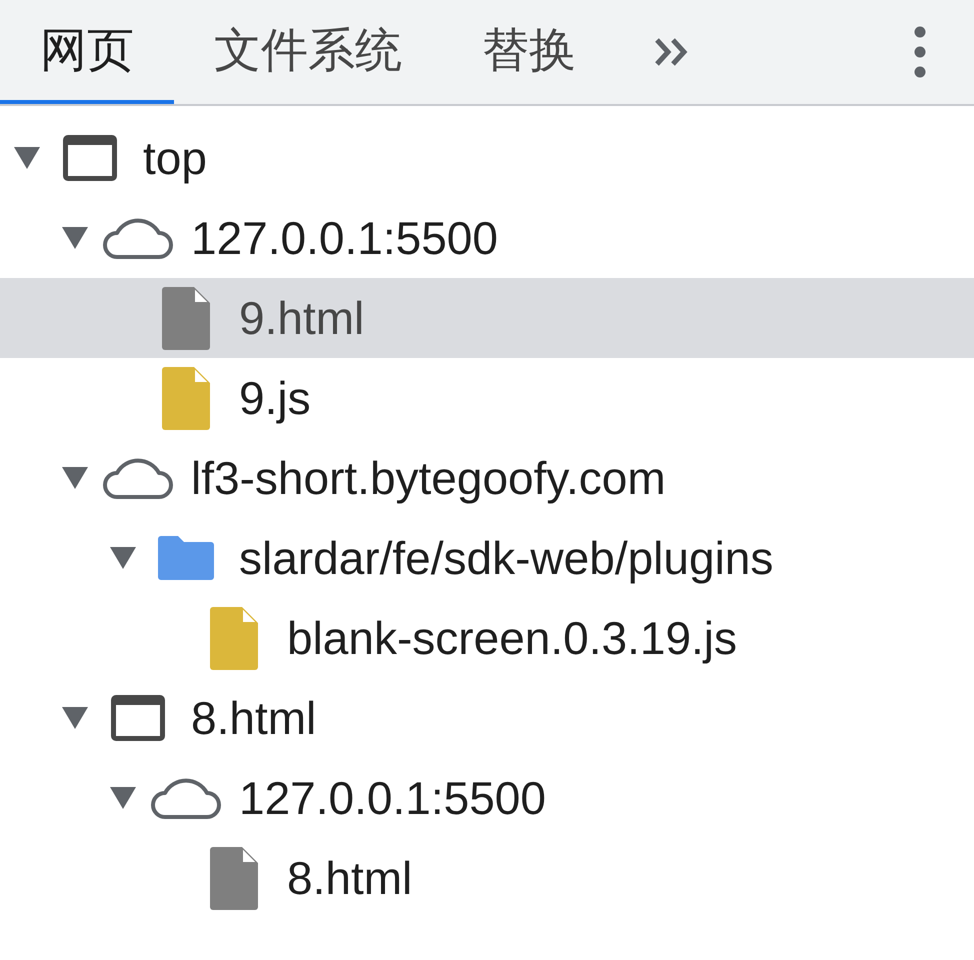  I want to click on tree-item: 9.js, so click(487, 398).